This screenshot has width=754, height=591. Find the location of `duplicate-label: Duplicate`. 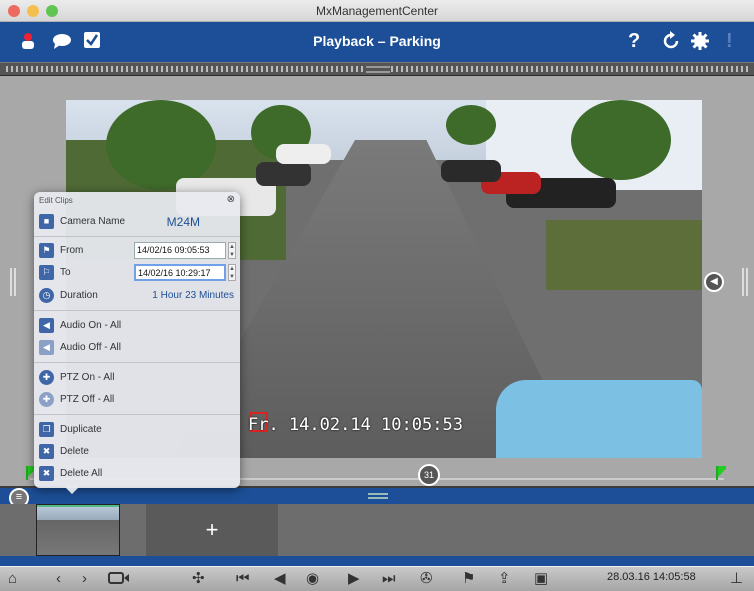

duplicate-label: Duplicate is located at coordinates (81, 429).